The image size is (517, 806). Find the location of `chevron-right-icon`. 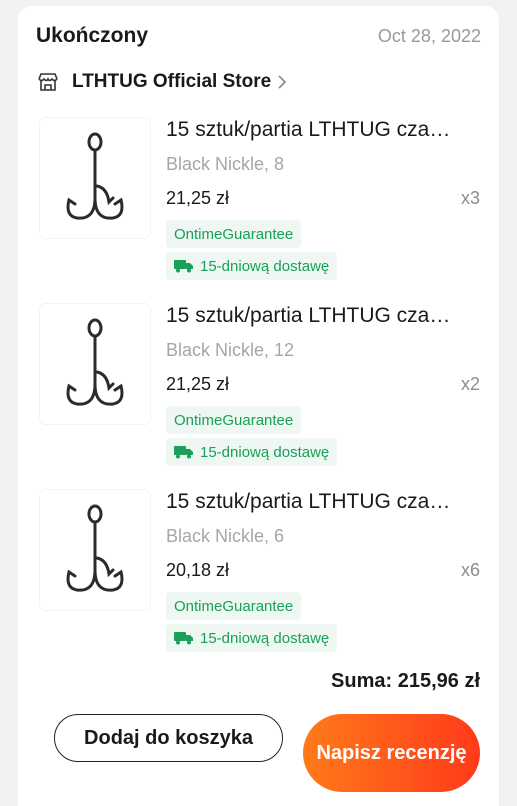

chevron-right-icon is located at coordinates (282, 82).